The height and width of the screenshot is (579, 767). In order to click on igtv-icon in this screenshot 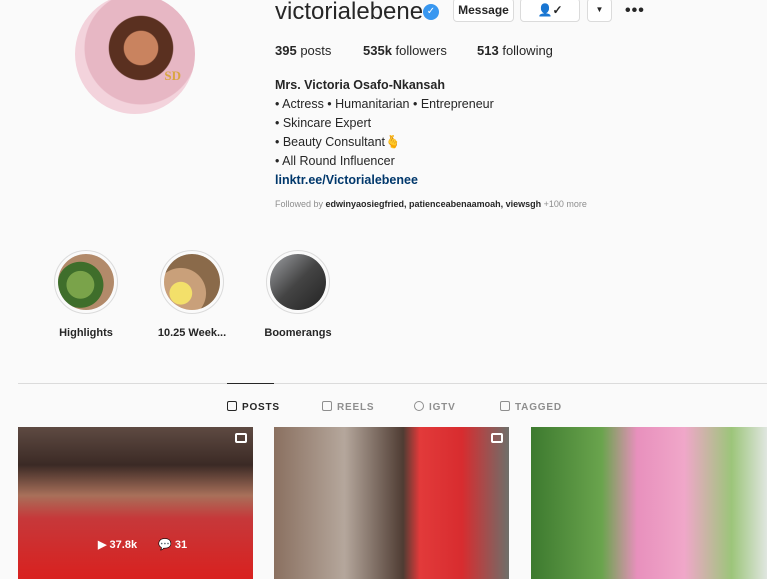, I will do `click(419, 406)`.